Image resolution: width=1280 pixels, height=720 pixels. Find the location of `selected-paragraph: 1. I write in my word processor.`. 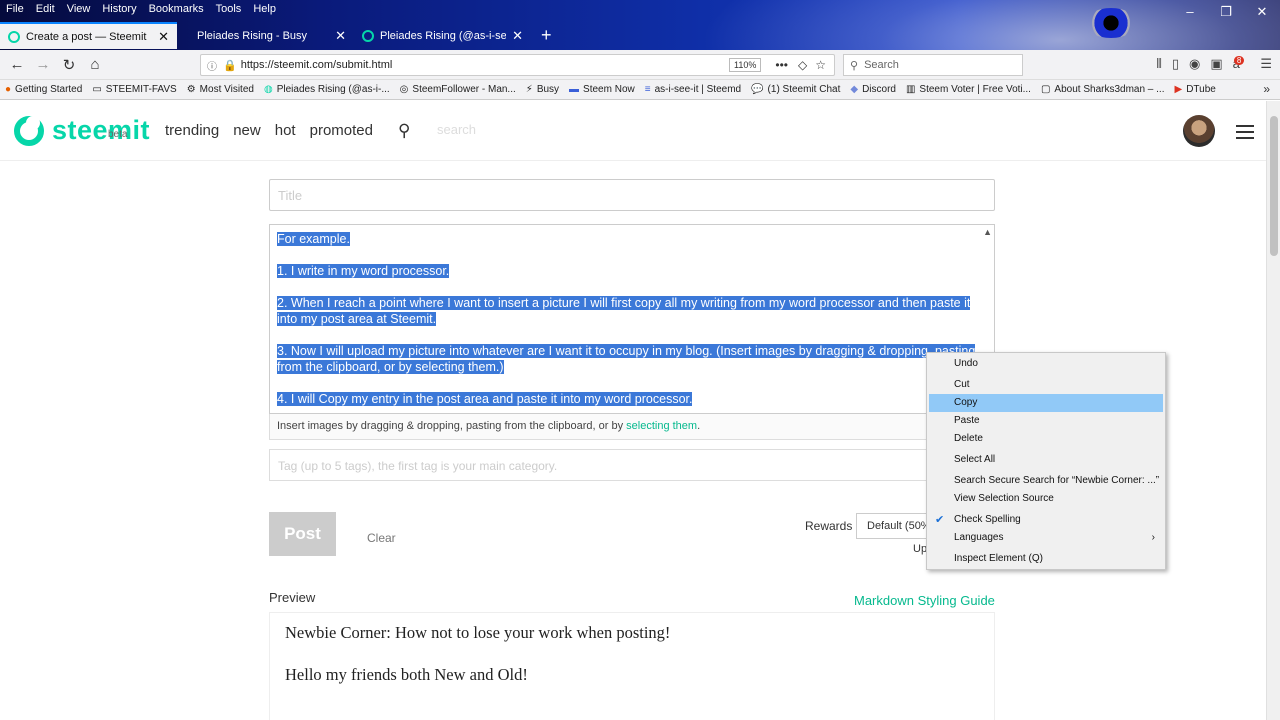

selected-paragraph: 1. I write in my word processor. is located at coordinates (363, 271).